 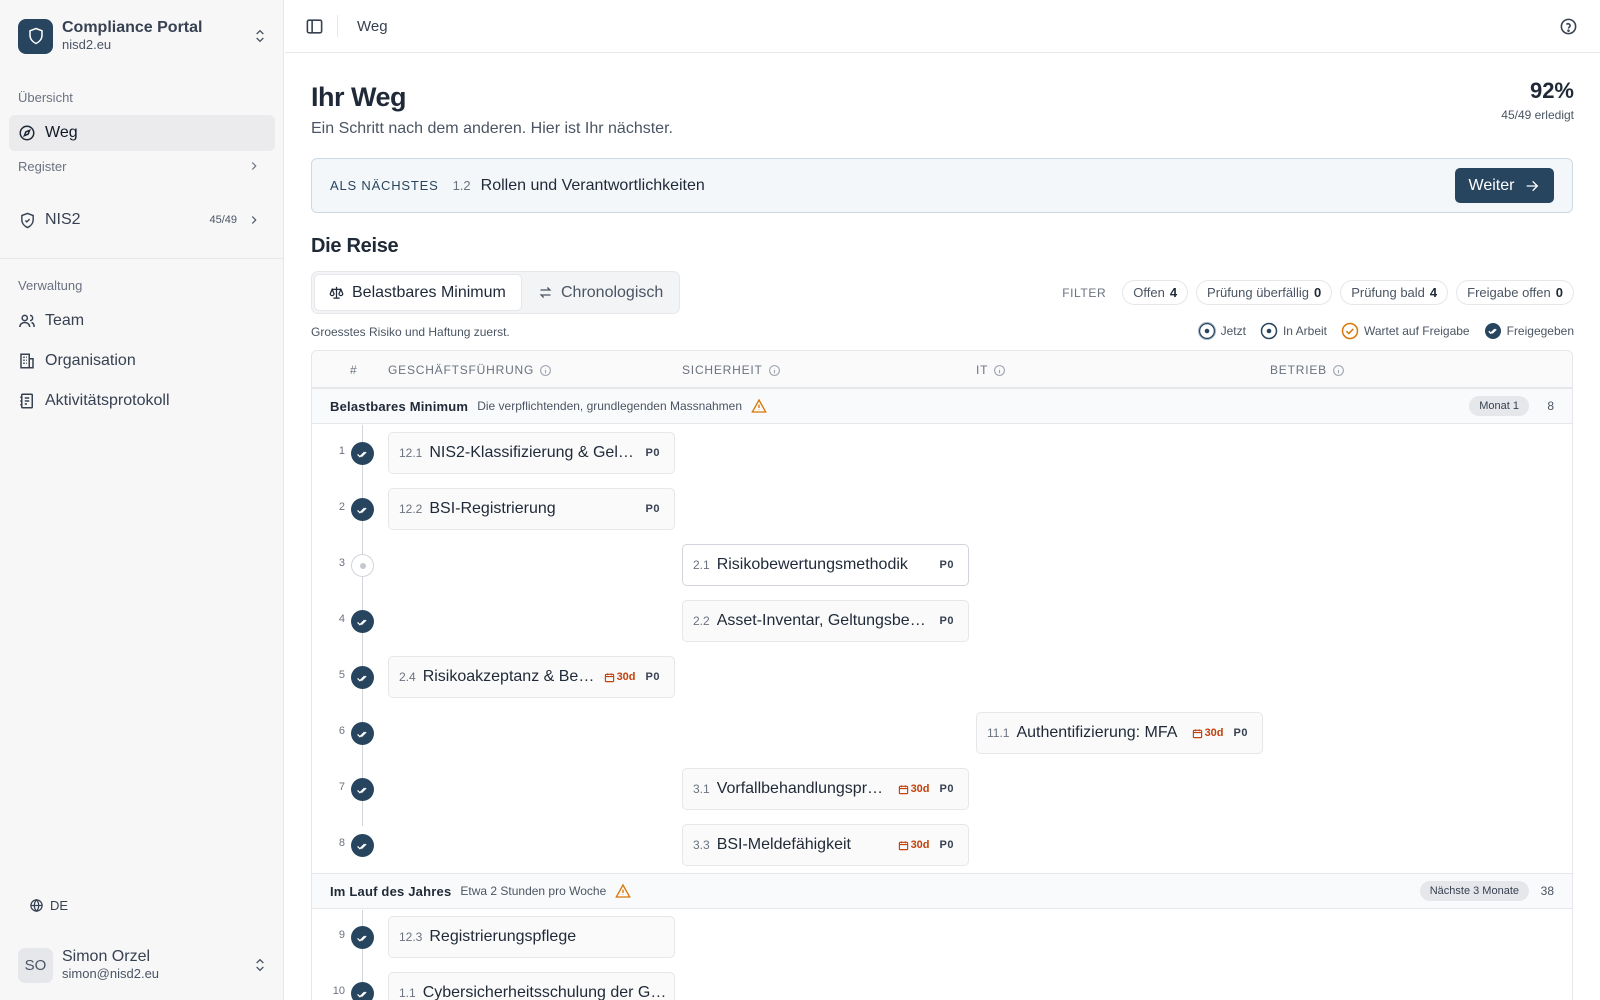 I want to click on task-card: 11.1 Authentifizierung: MFA 30d P0, so click(x=1119, y=733).